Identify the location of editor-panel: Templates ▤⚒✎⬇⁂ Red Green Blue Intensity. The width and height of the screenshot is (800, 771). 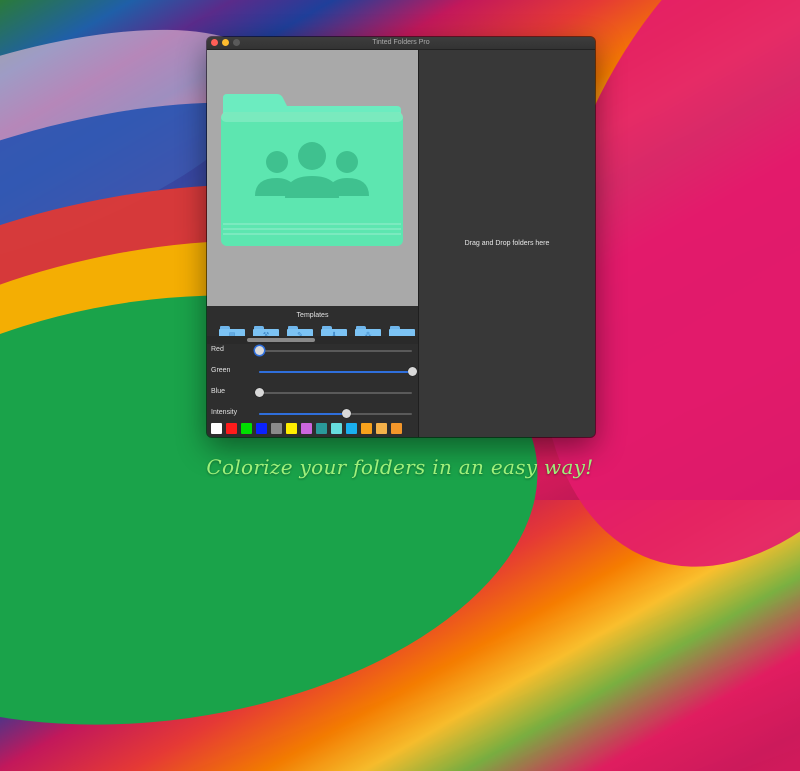
(312, 243).